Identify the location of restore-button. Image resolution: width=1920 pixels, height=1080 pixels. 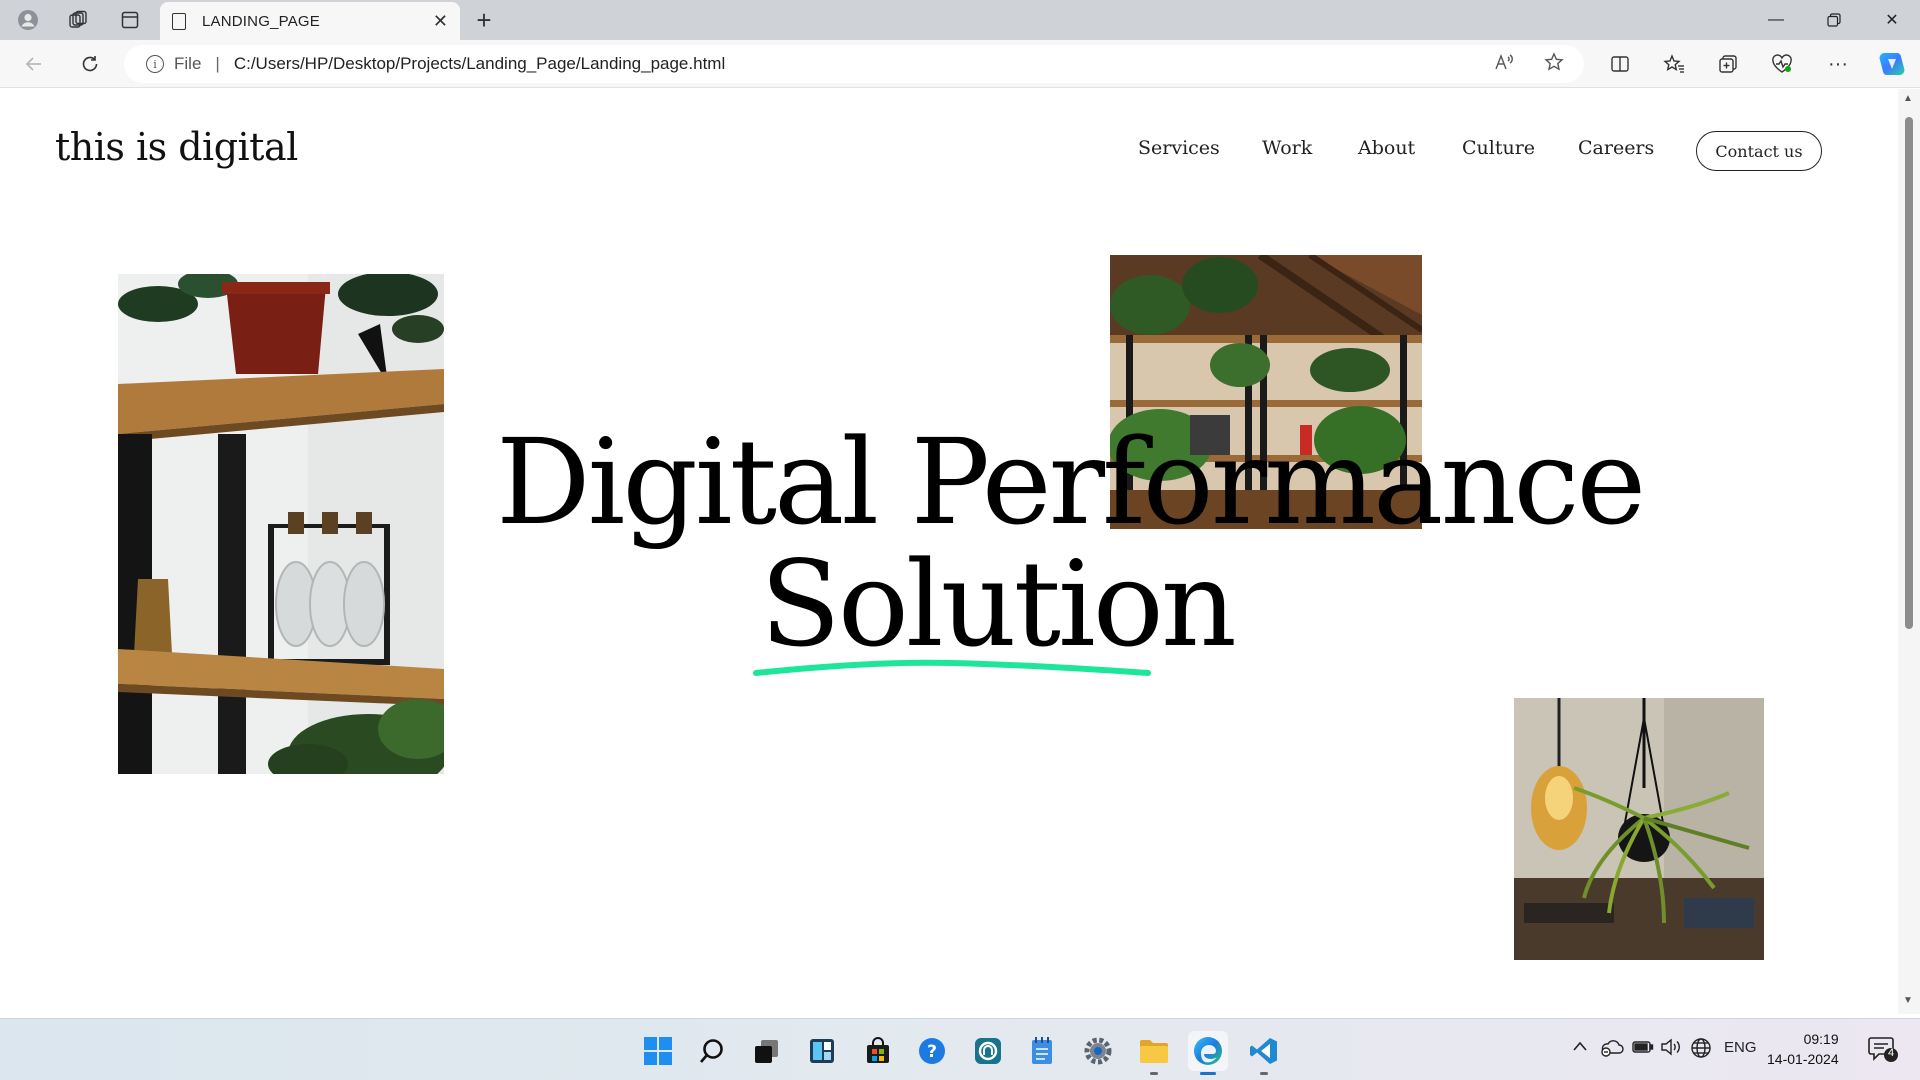
(1834, 20).